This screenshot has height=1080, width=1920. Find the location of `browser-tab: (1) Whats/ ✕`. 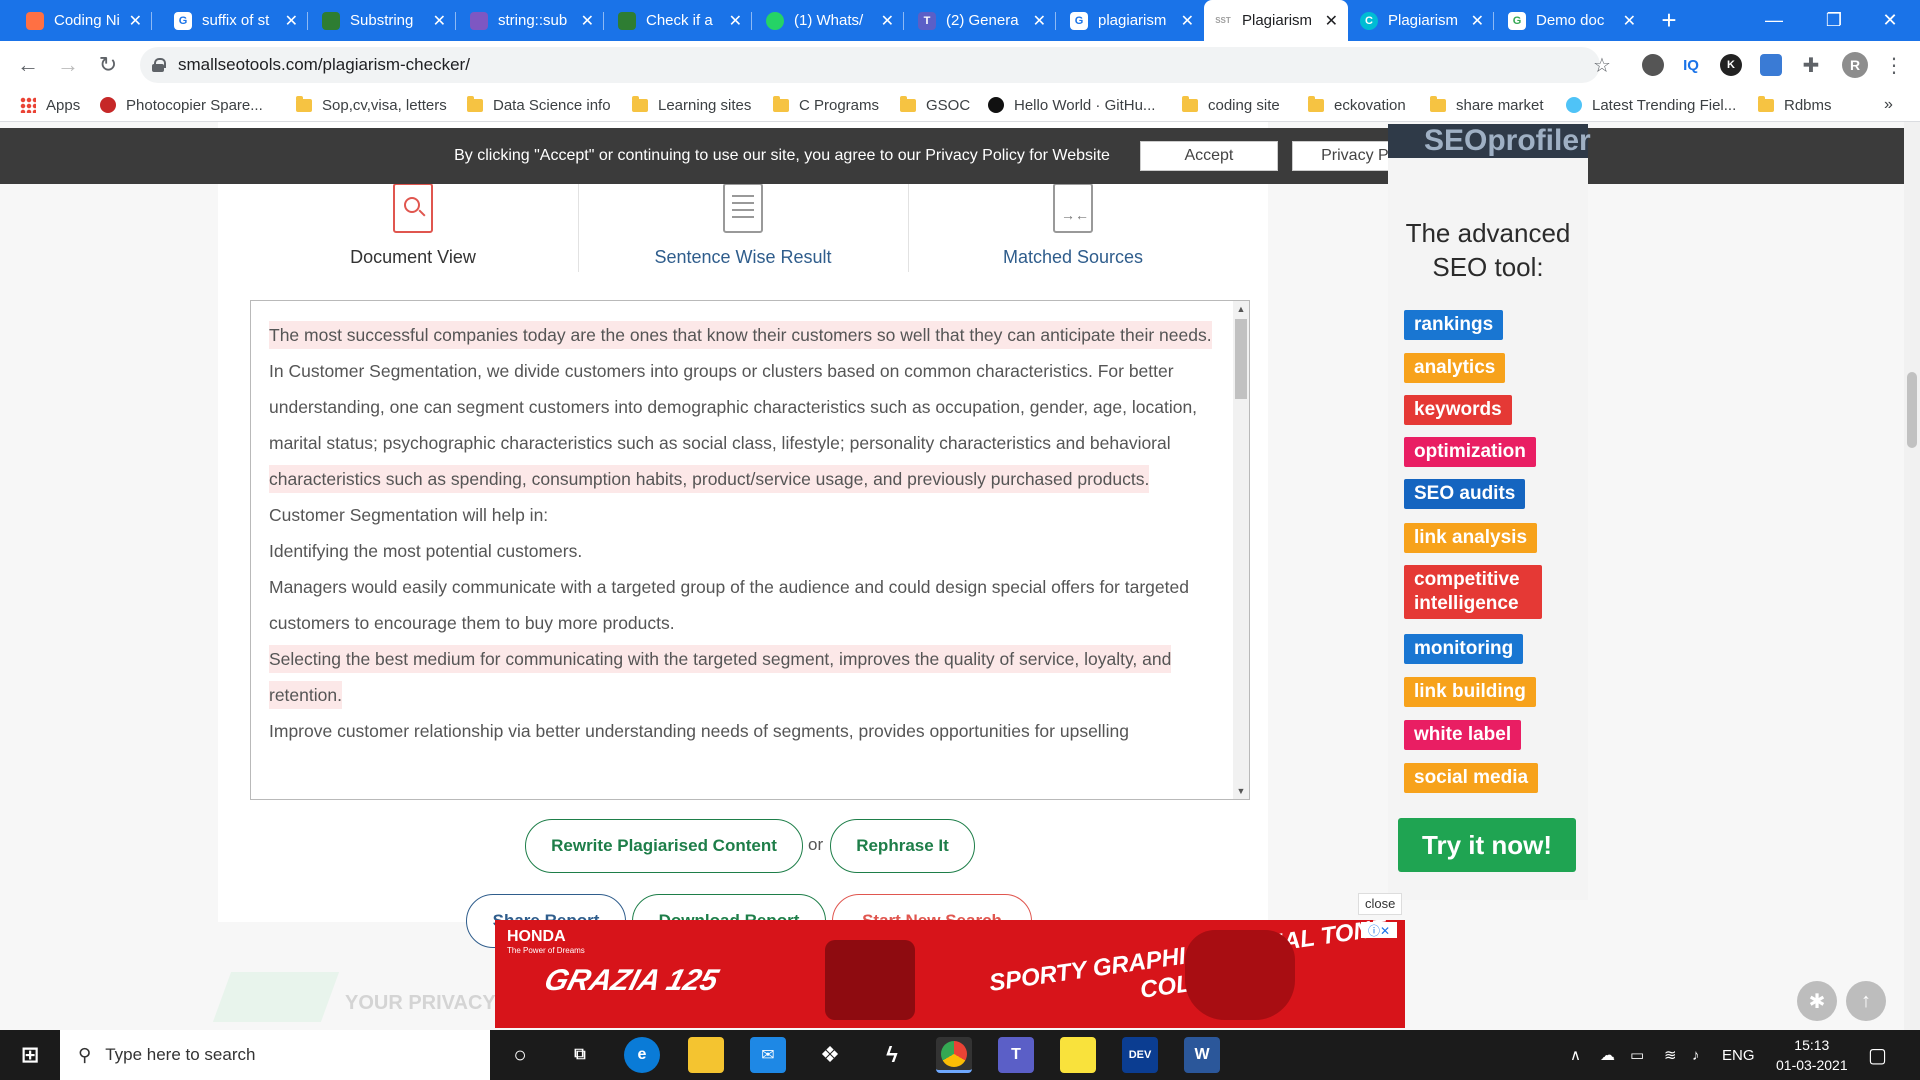

browser-tab: (1) Whats/ ✕ is located at coordinates (830, 20).